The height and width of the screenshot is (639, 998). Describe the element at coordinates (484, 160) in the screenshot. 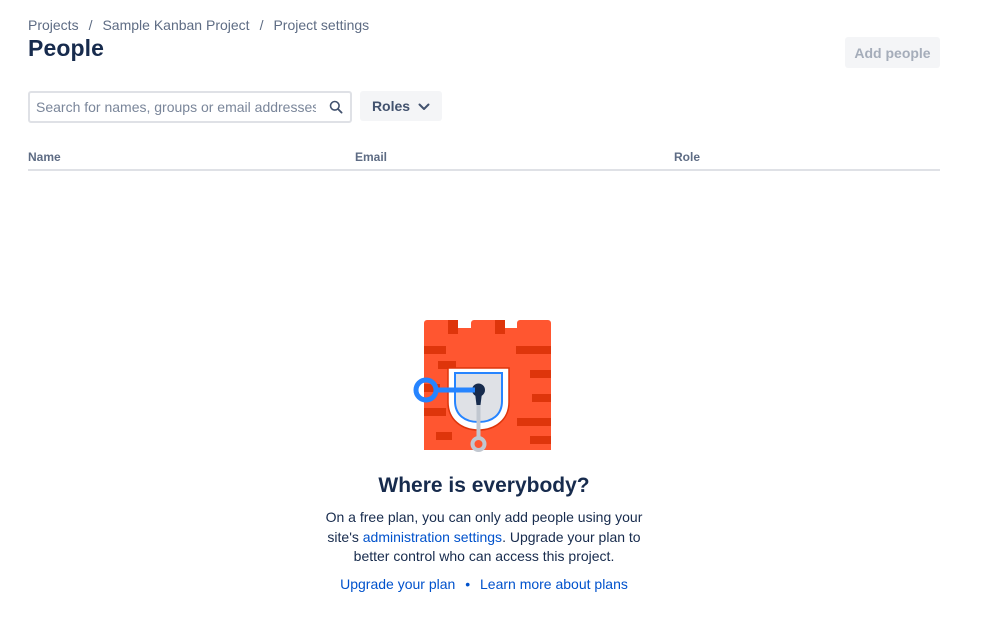

I see `people-table-header: Name Email Role` at that location.